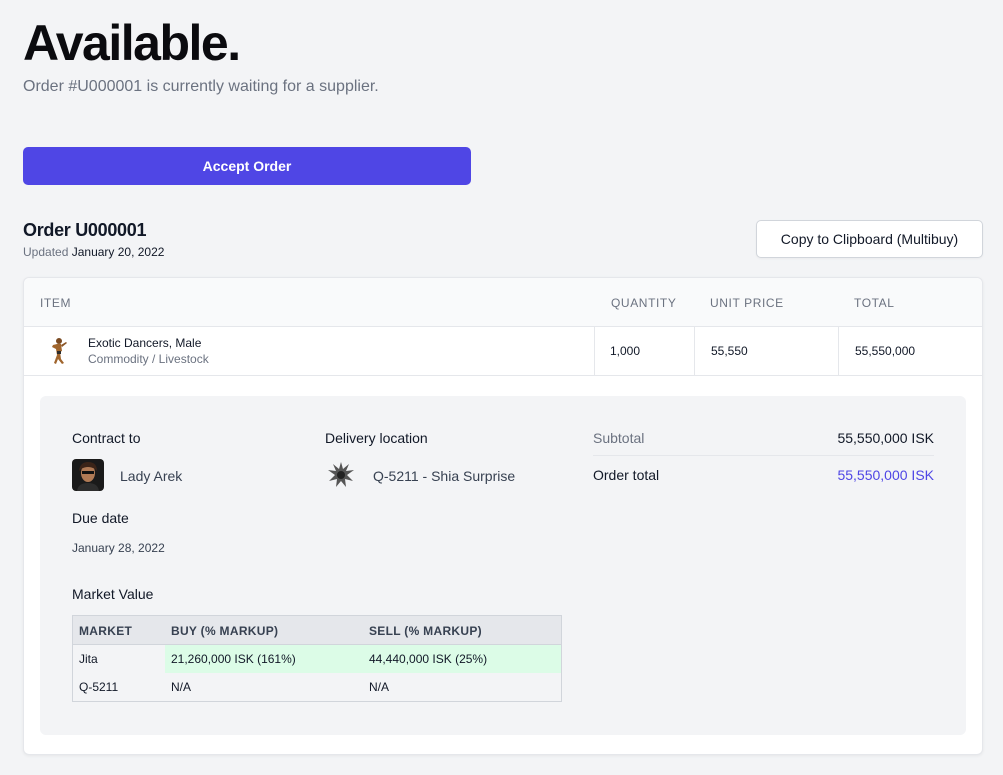 This screenshot has height=775, width=1003. What do you see at coordinates (145, 343) in the screenshot?
I see `item-name: Exotic Dancers, Male` at bounding box center [145, 343].